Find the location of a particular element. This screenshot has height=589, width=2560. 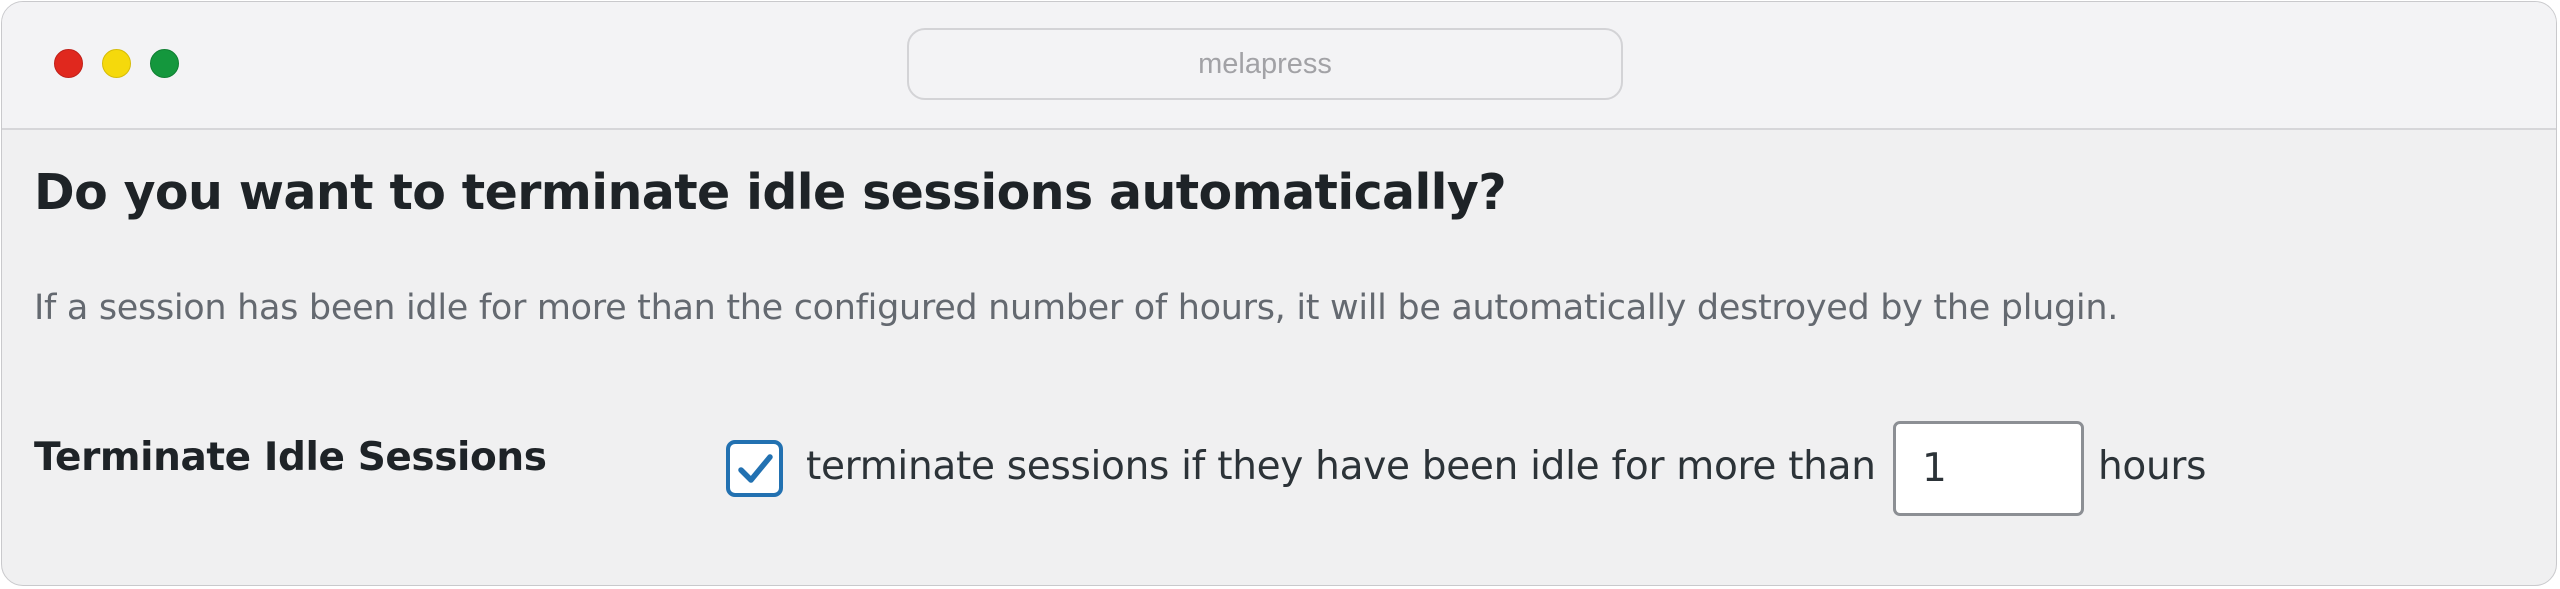

terminate-idle-sessions-checkbox is located at coordinates (754, 468).